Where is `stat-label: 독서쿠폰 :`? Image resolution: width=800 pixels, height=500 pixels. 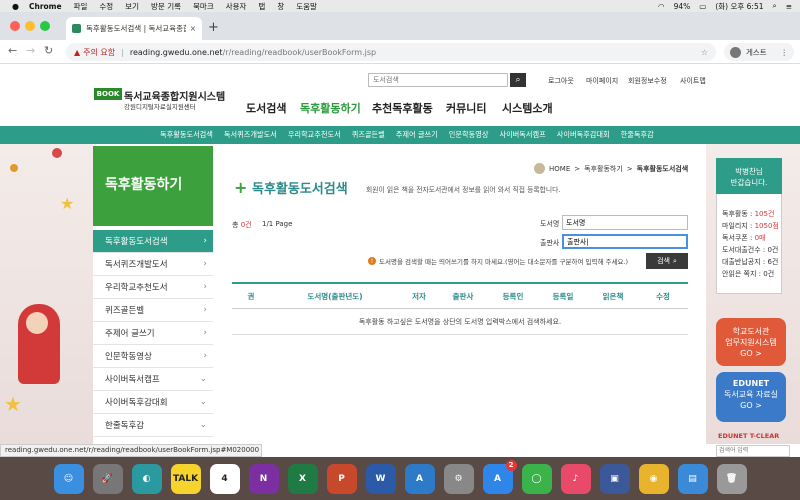
stat-label: 독서쿠폰 : is located at coordinates (738, 238).